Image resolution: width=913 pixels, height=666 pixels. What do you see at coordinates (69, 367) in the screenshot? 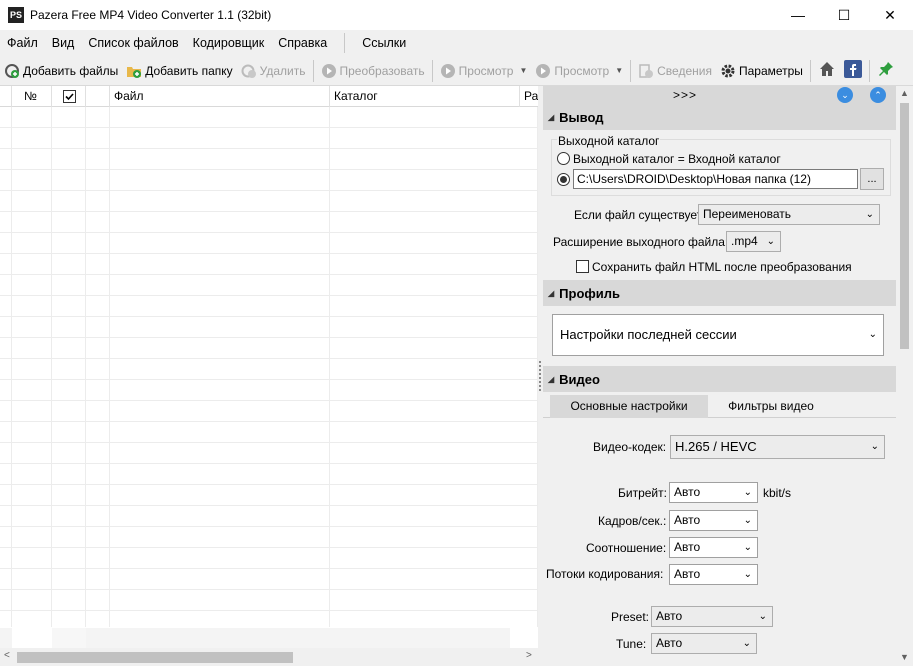
I see `grid-column` at bounding box center [69, 367].